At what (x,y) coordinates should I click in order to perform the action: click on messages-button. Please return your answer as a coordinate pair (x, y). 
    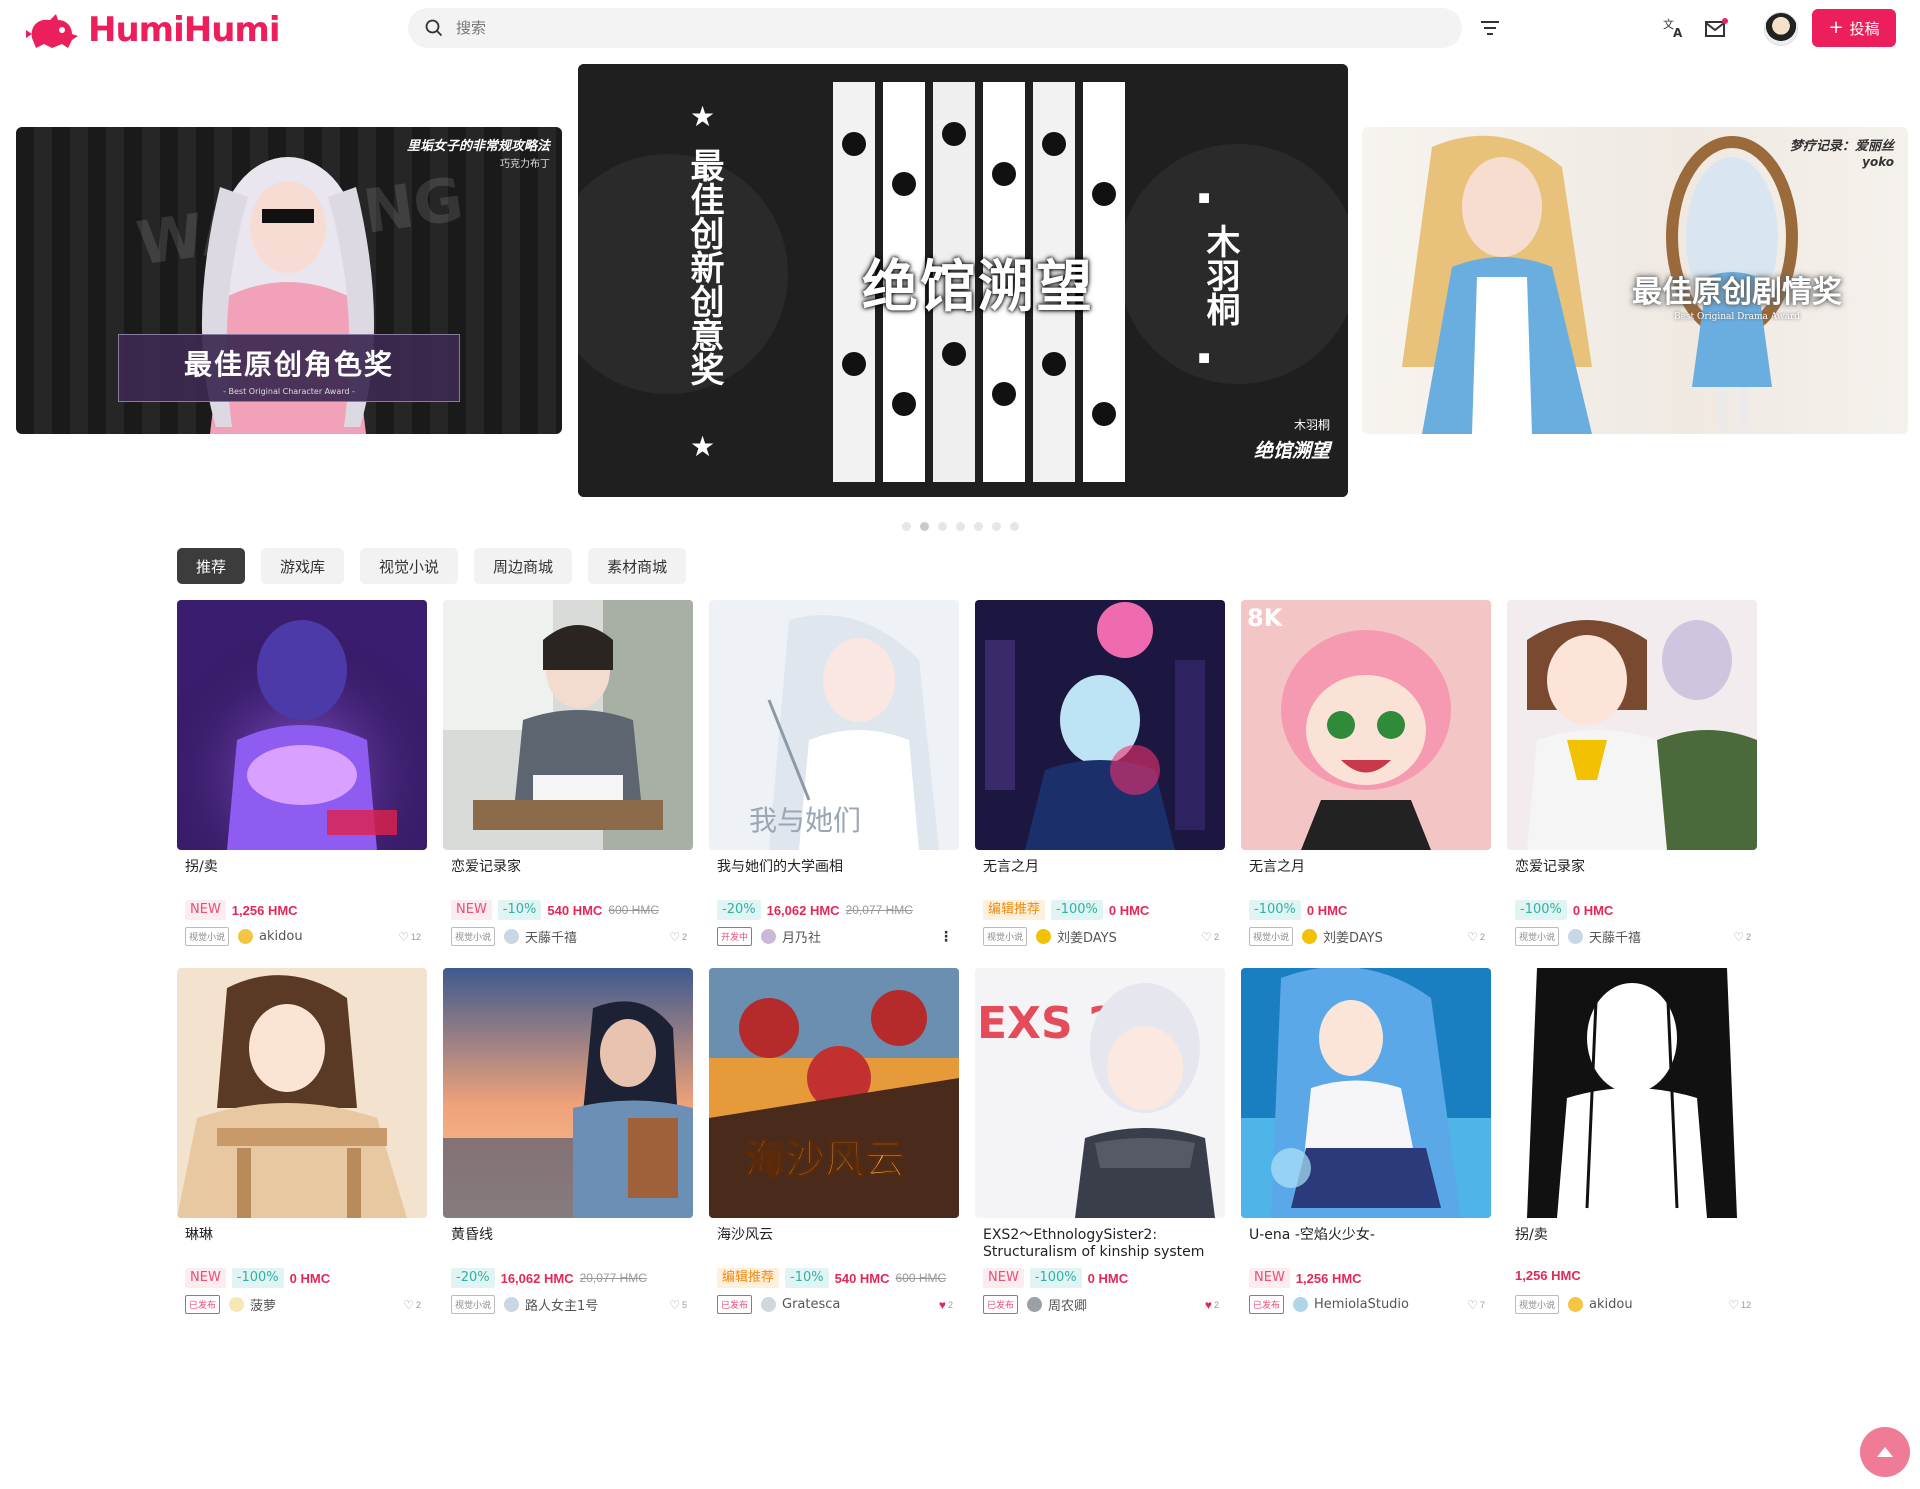
    Looking at the image, I should click on (1716, 28).